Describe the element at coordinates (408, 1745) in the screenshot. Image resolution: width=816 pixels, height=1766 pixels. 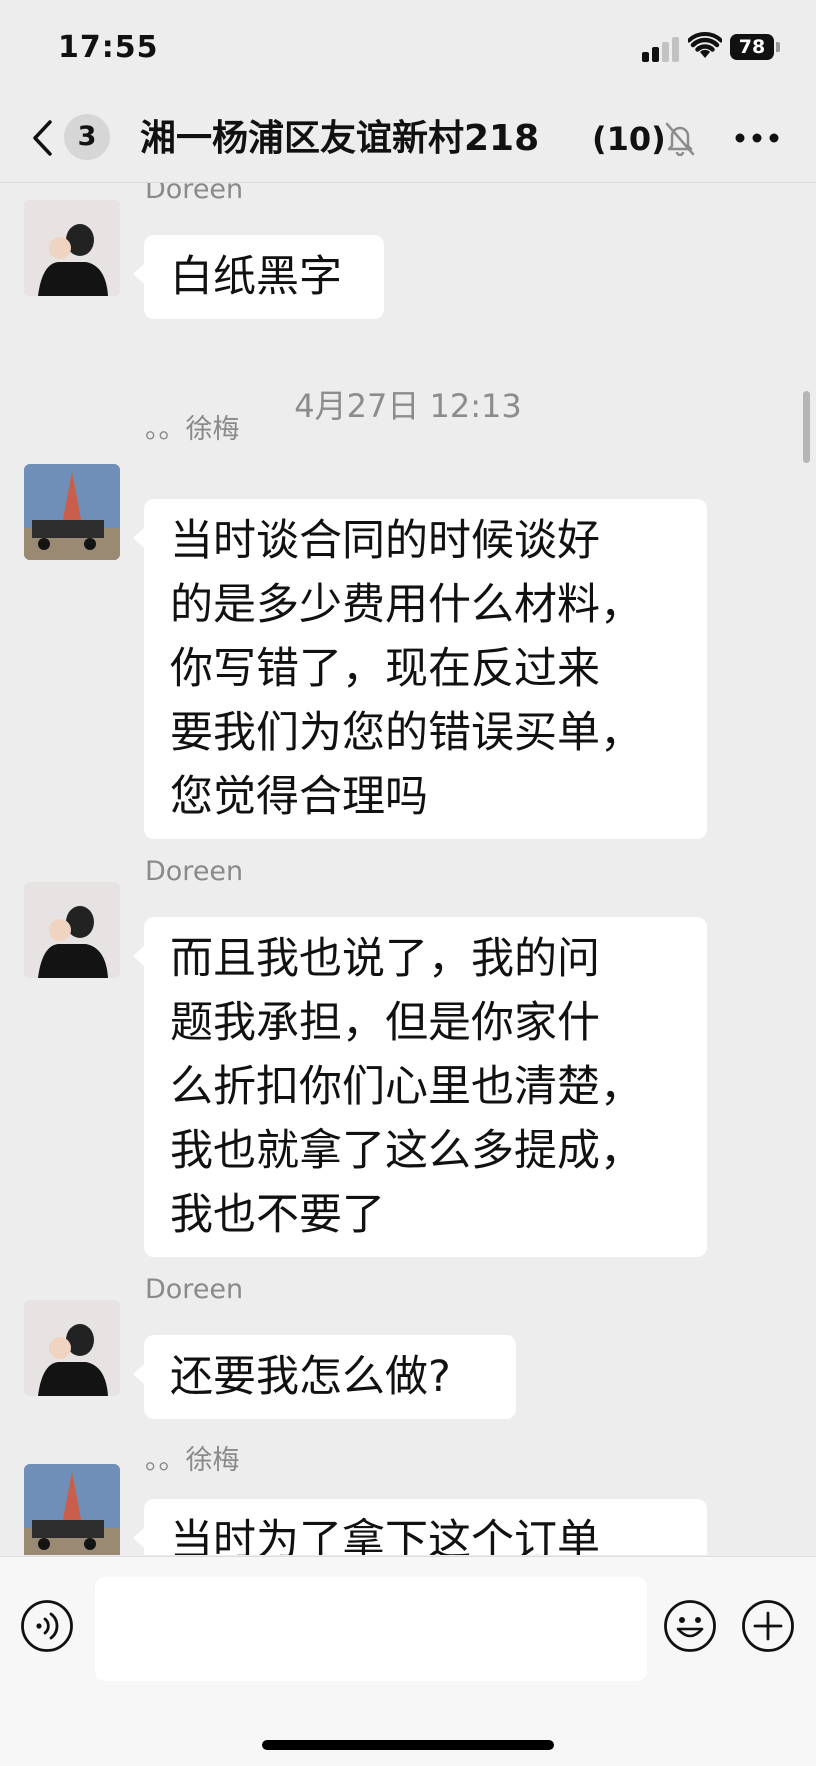
I see `home-indicator` at that location.